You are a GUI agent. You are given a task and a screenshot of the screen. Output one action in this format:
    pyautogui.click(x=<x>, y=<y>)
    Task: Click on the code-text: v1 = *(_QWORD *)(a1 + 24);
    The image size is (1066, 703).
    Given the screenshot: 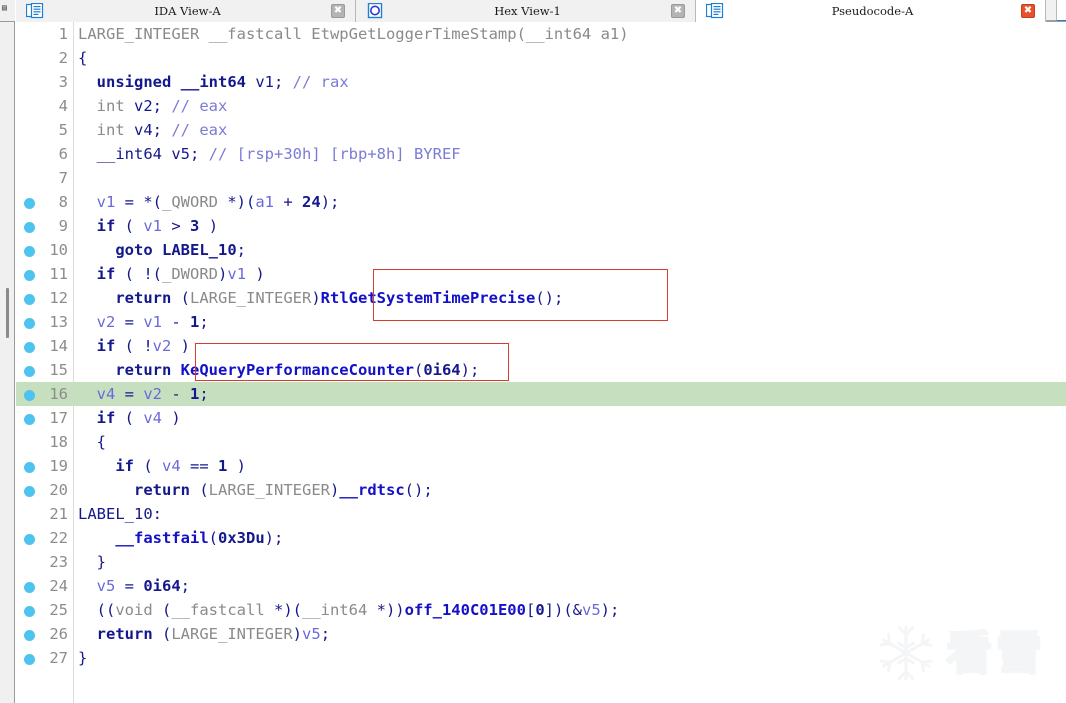 What is the action you would take?
    pyautogui.click(x=209, y=202)
    